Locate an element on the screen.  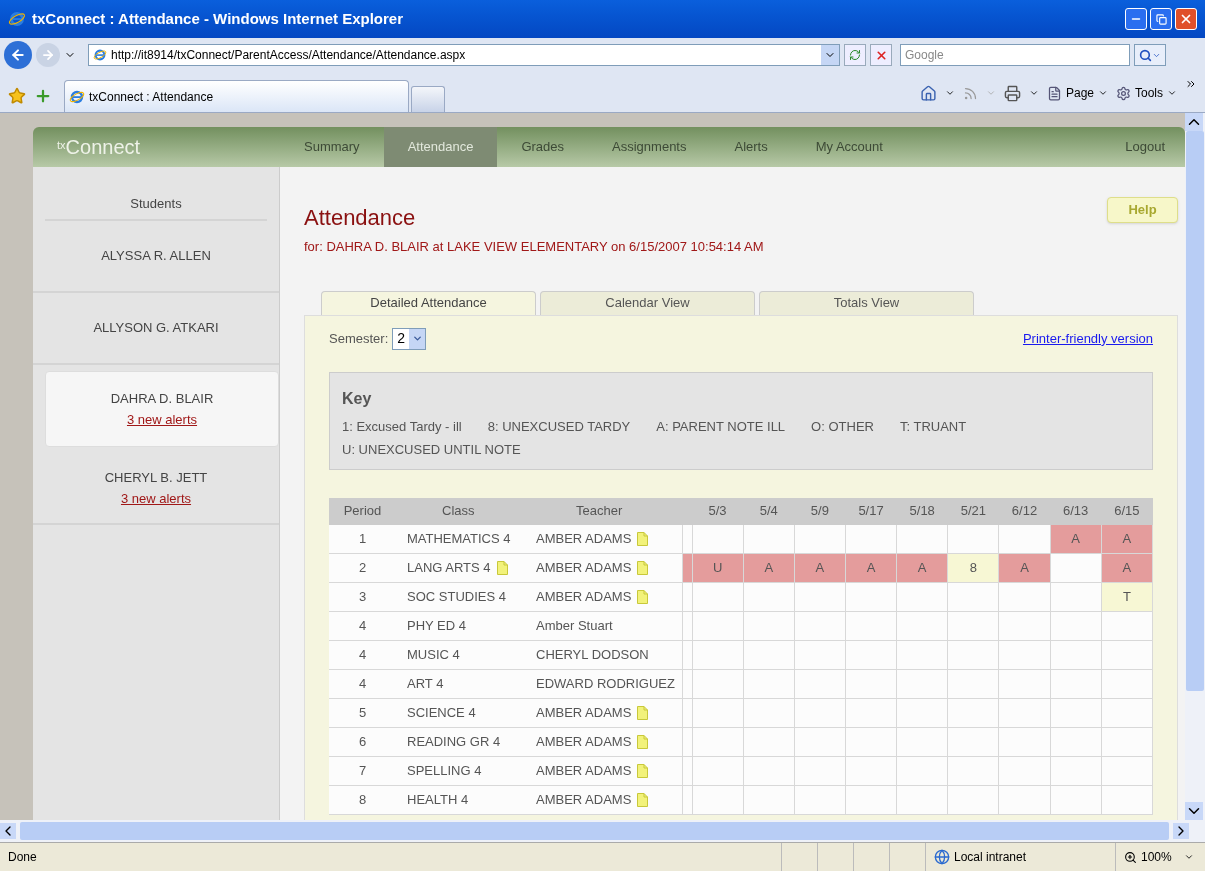
date-header: 5/21 is located at coordinates (973, 511).